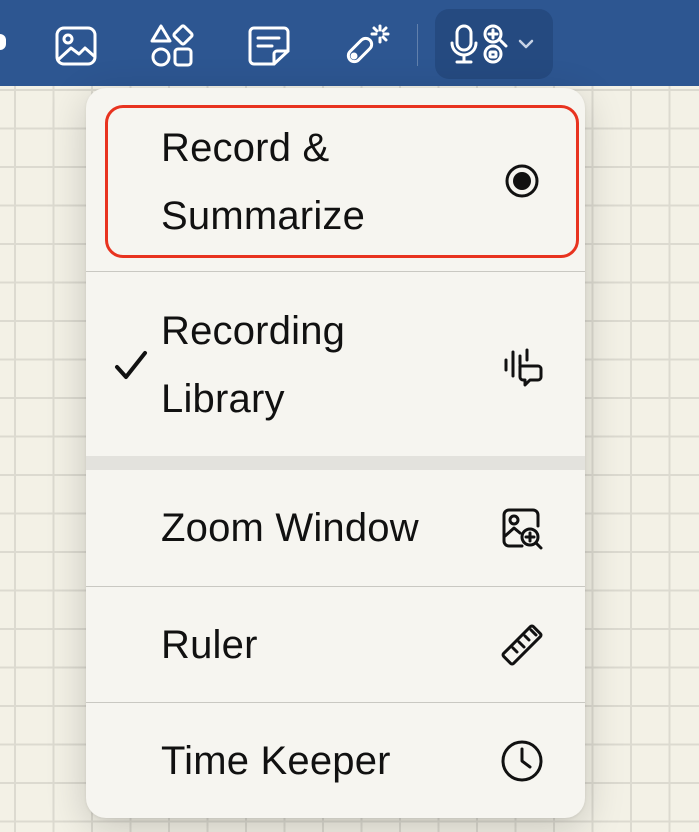  Describe the element at coordinates (76, 46) in the screenshot. I see `image-icon` at that location.